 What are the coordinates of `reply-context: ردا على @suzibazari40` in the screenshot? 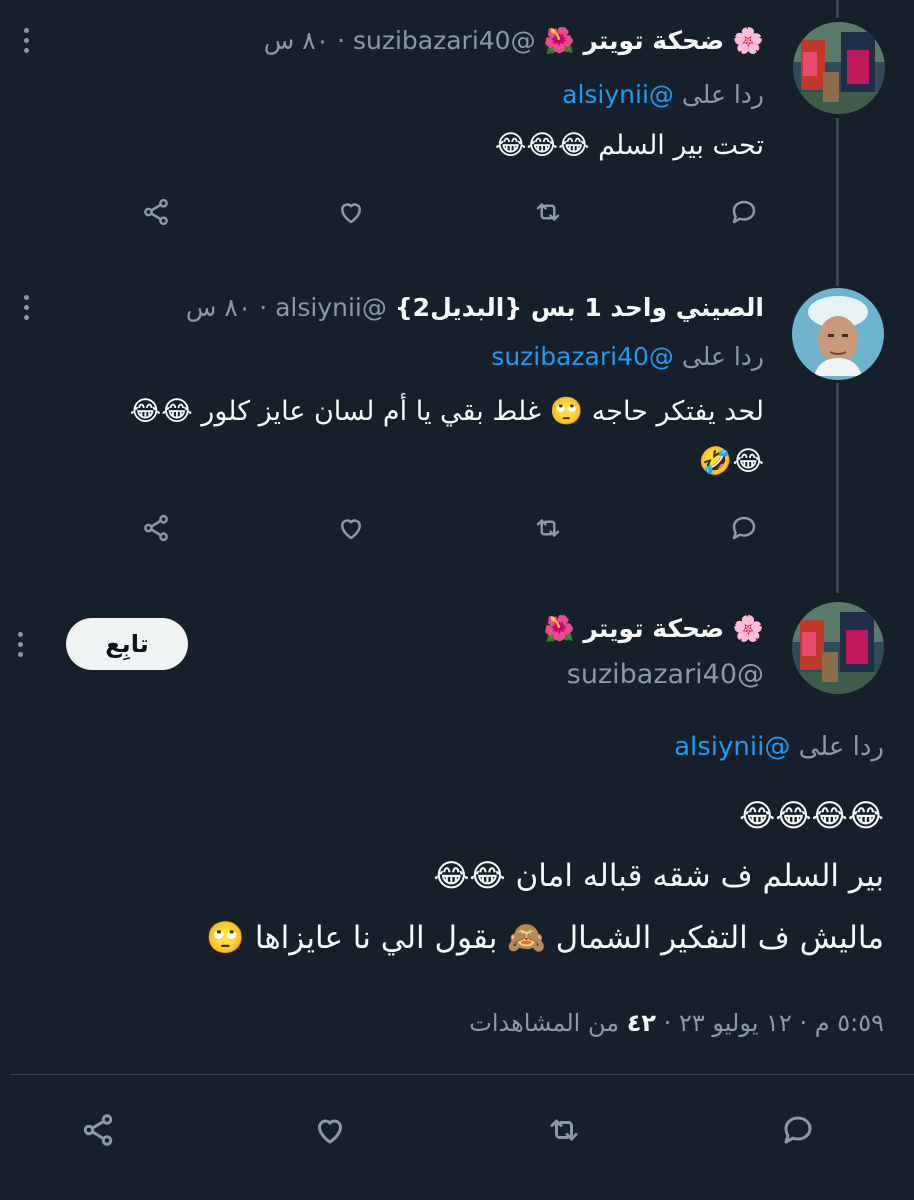 It's located at (627, 357).